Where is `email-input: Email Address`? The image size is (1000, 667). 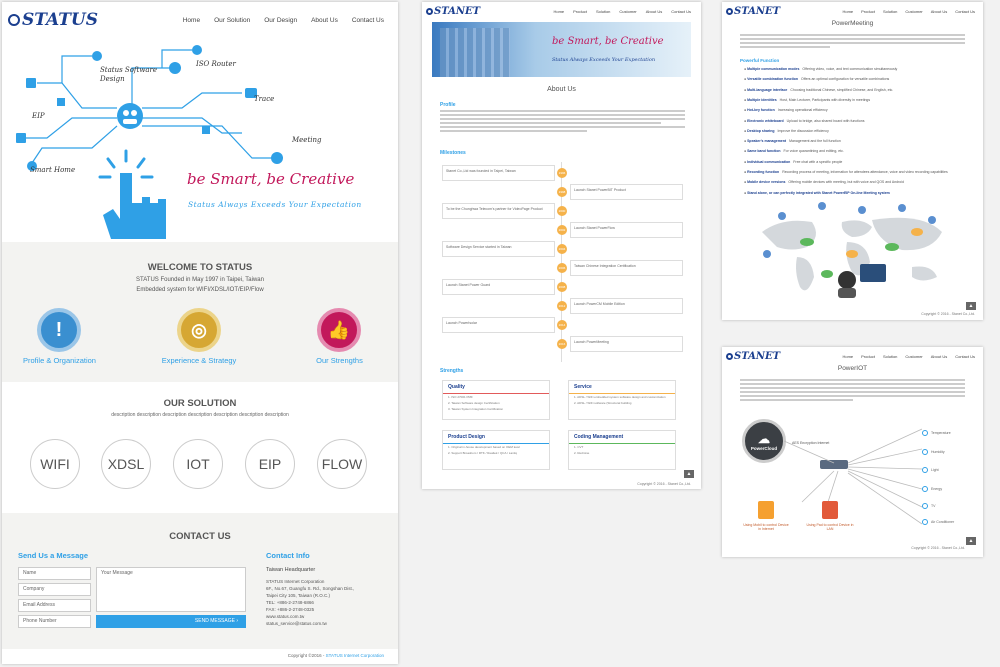 email-input: Email Address is located at coordinates (54, 605).